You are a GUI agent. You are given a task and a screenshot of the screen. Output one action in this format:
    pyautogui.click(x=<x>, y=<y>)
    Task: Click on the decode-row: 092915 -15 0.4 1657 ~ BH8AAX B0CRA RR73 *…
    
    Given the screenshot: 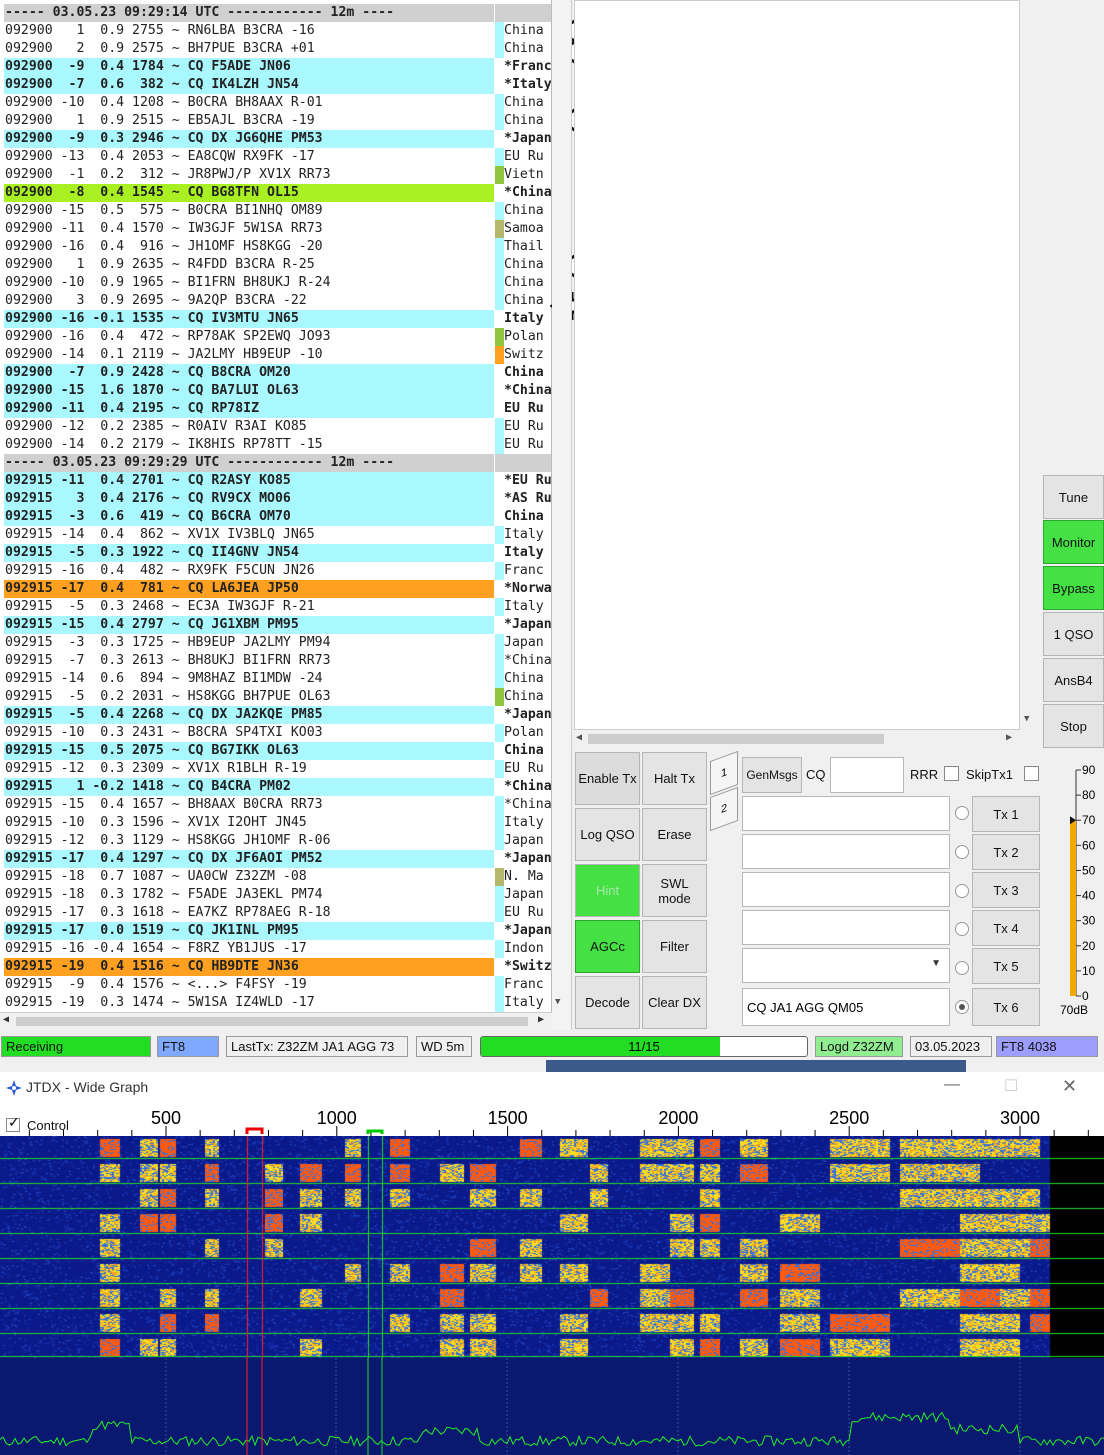 What is the action you would take?
    pyautogui.click(x=277, y=805)
    